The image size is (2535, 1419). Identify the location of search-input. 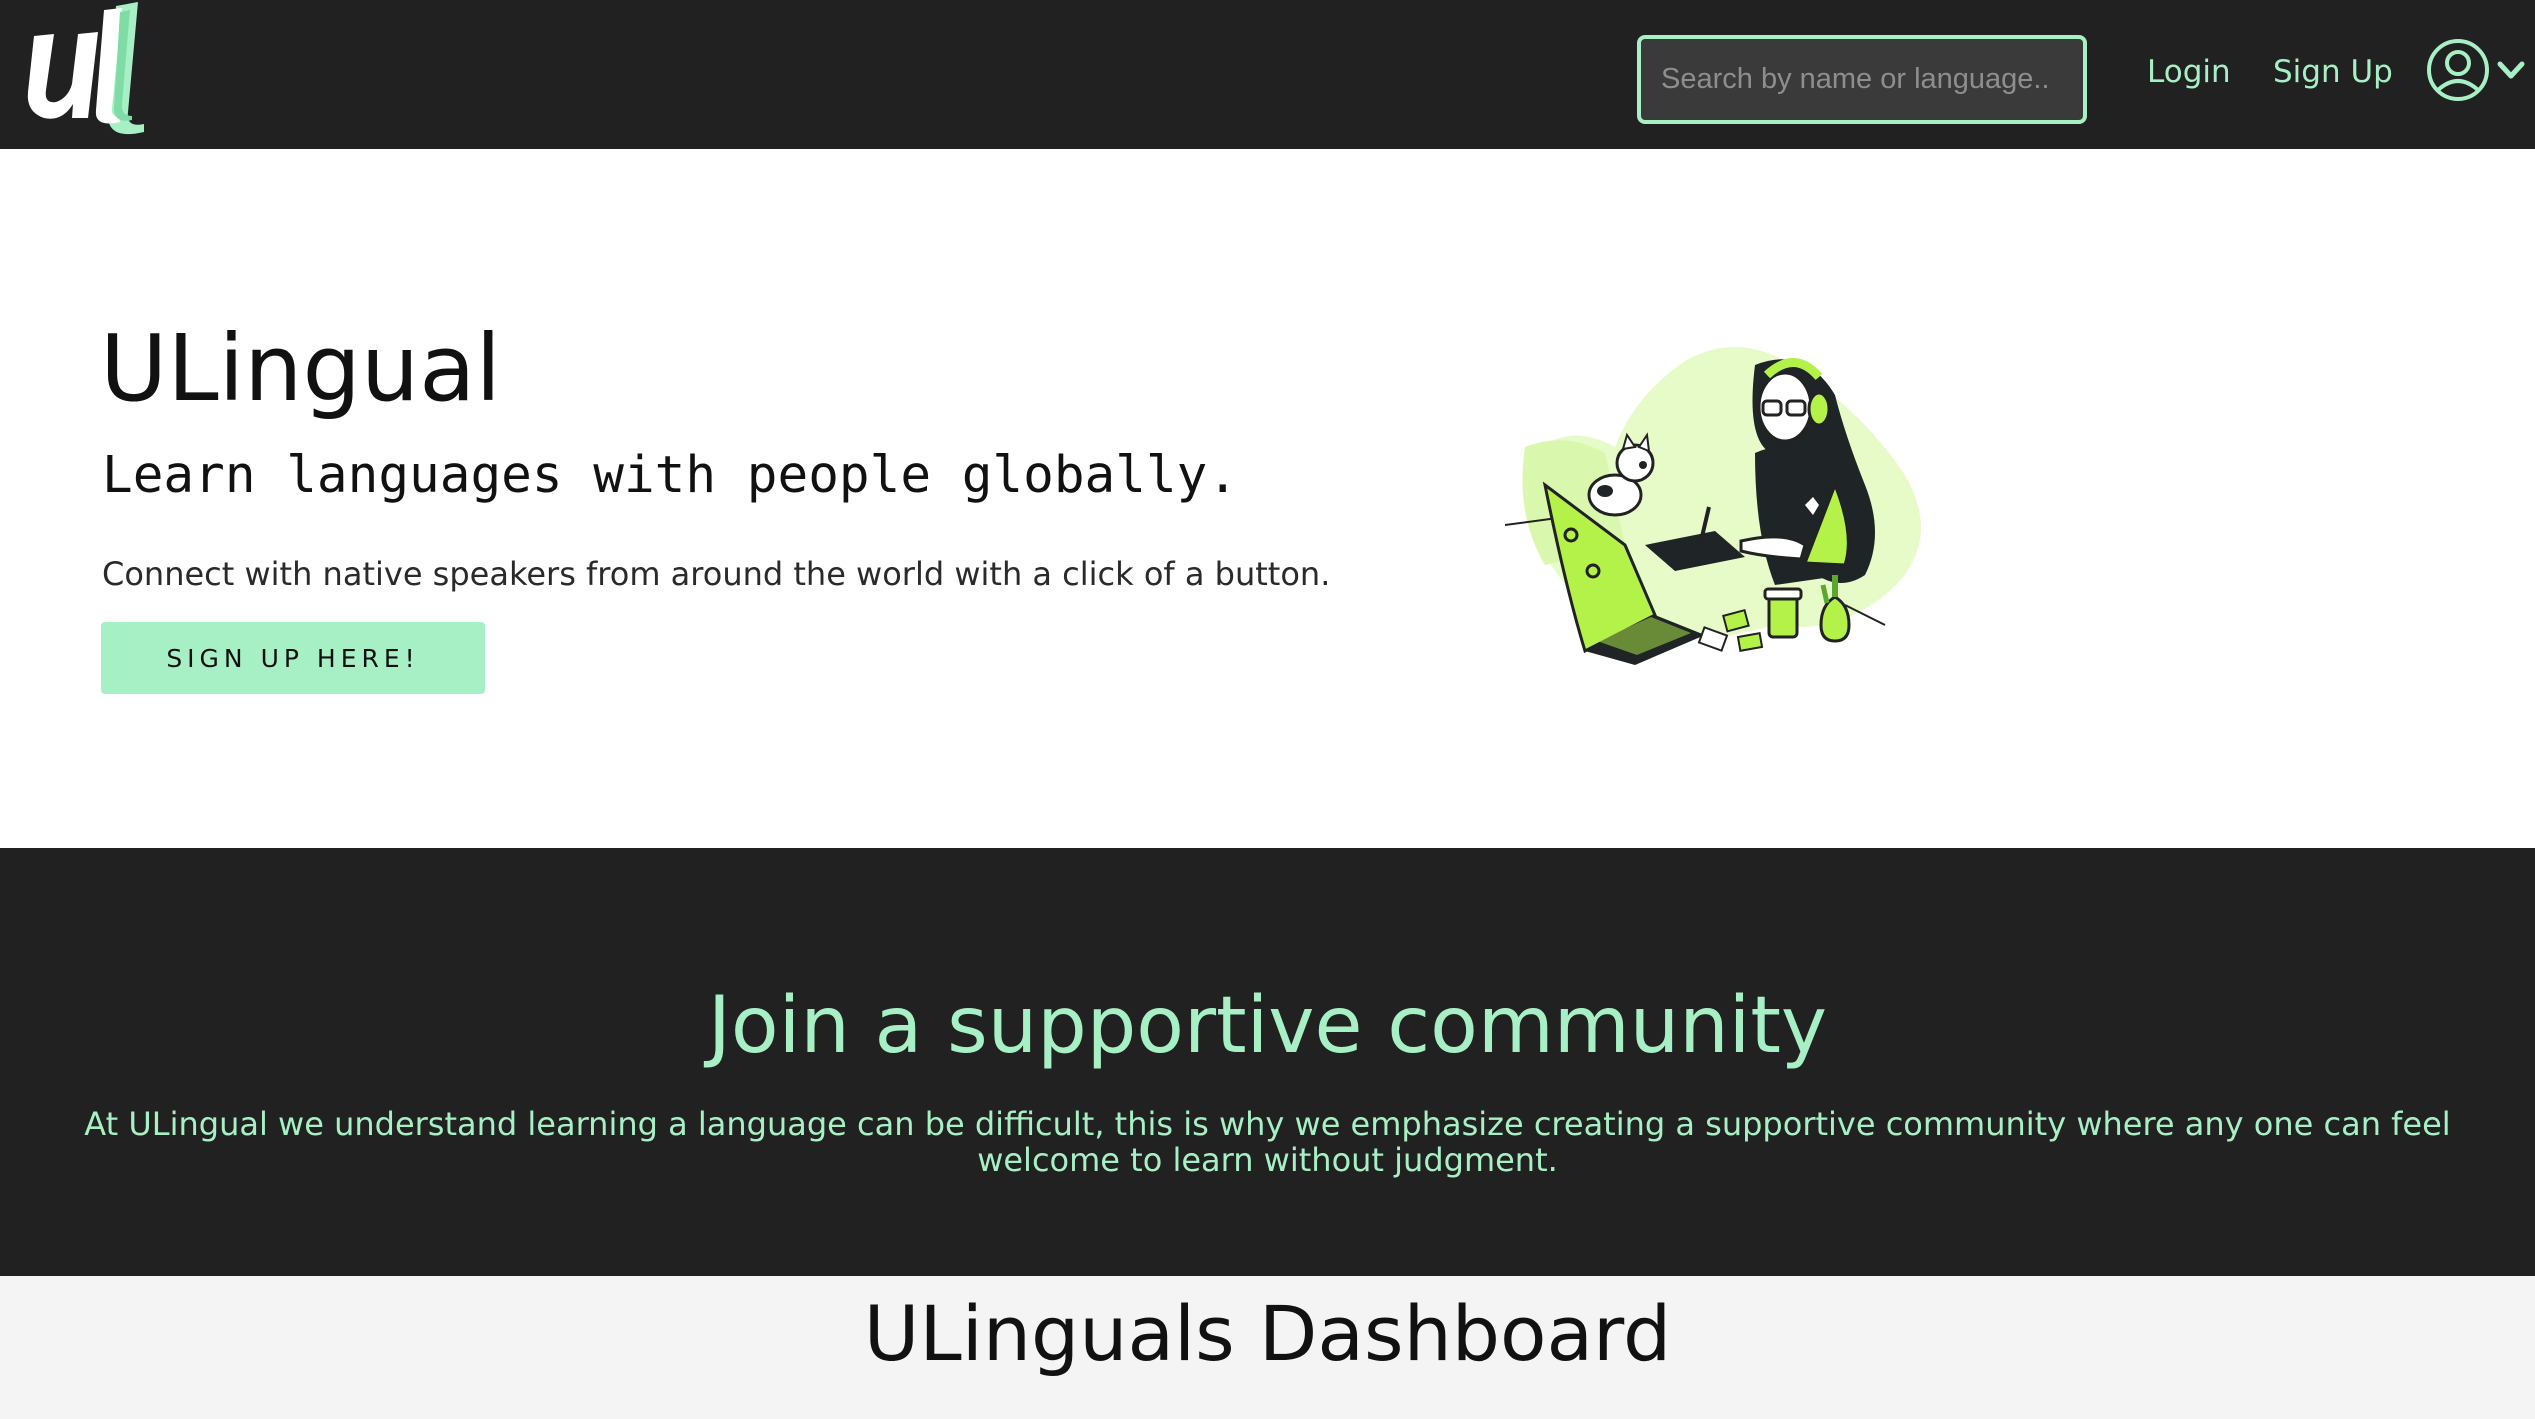
(1862, 79).